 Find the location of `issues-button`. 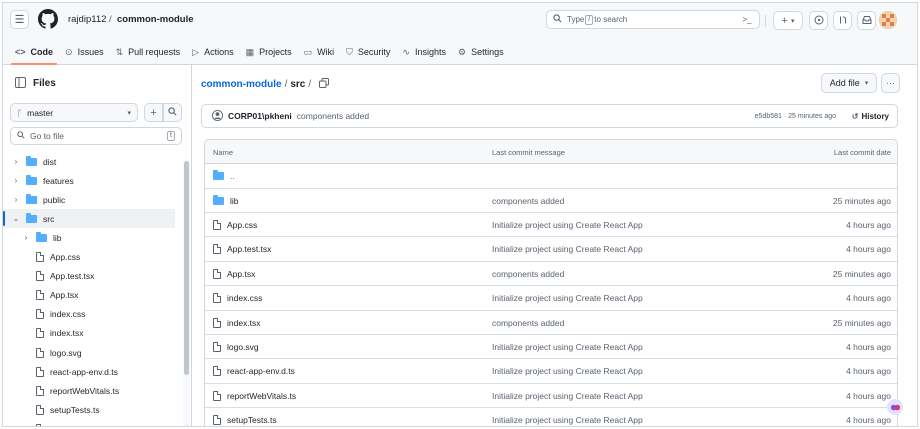

issues-button is located at coordinates (818, 20).